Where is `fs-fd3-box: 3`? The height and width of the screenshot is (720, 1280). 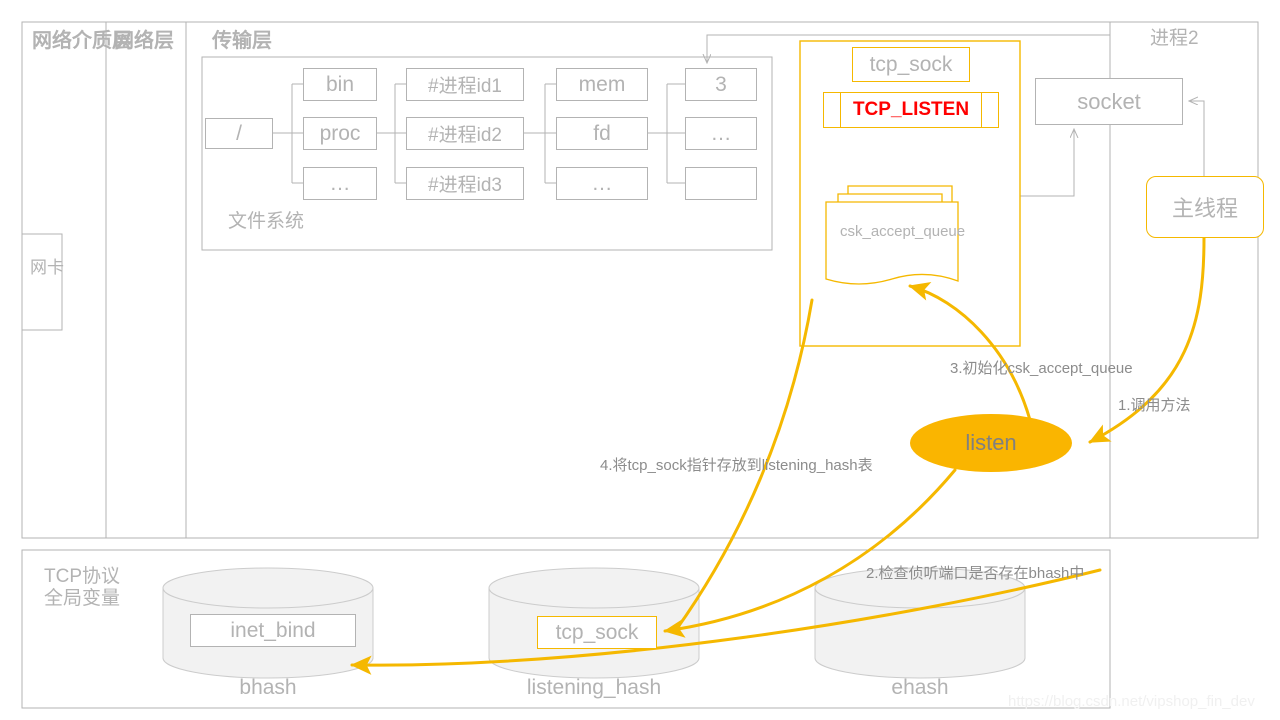 fs-fd3-box: 3 is located at coordinates (721, 84).